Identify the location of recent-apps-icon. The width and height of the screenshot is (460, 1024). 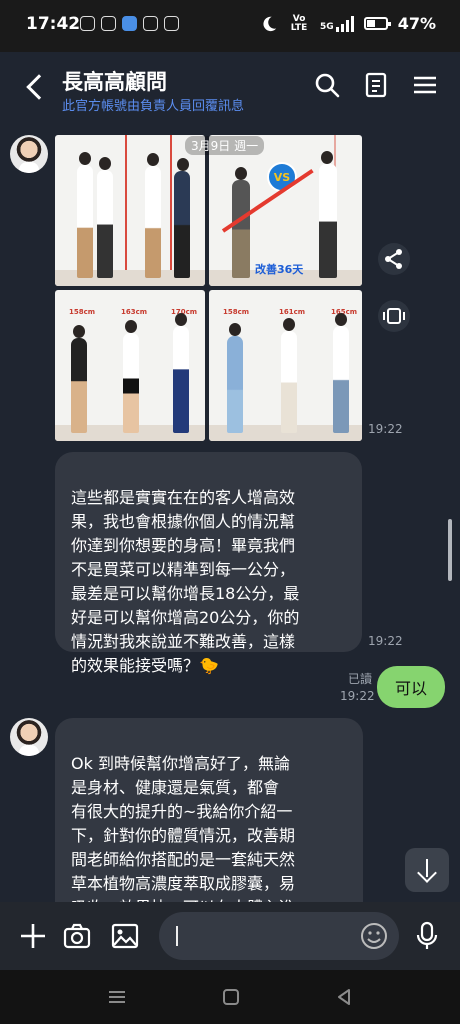
(117, 997).